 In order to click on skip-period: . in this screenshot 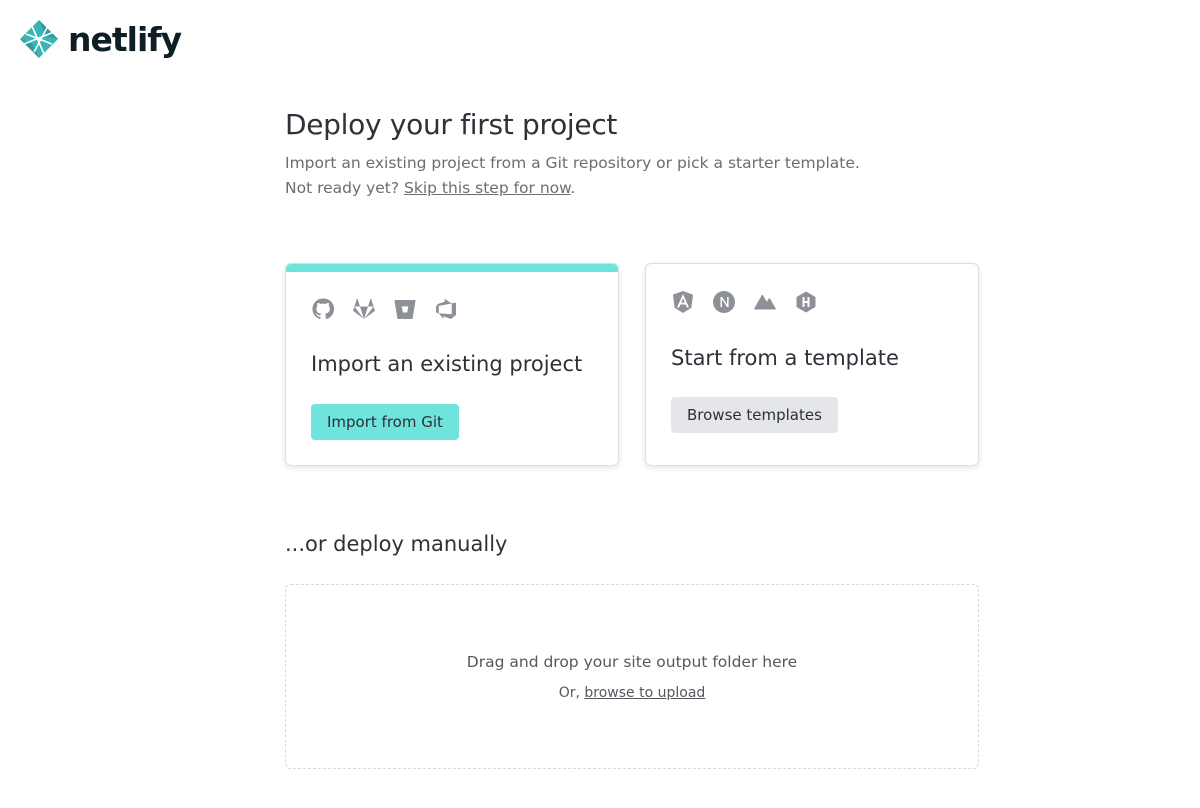, I will do `click(573, 188)`.